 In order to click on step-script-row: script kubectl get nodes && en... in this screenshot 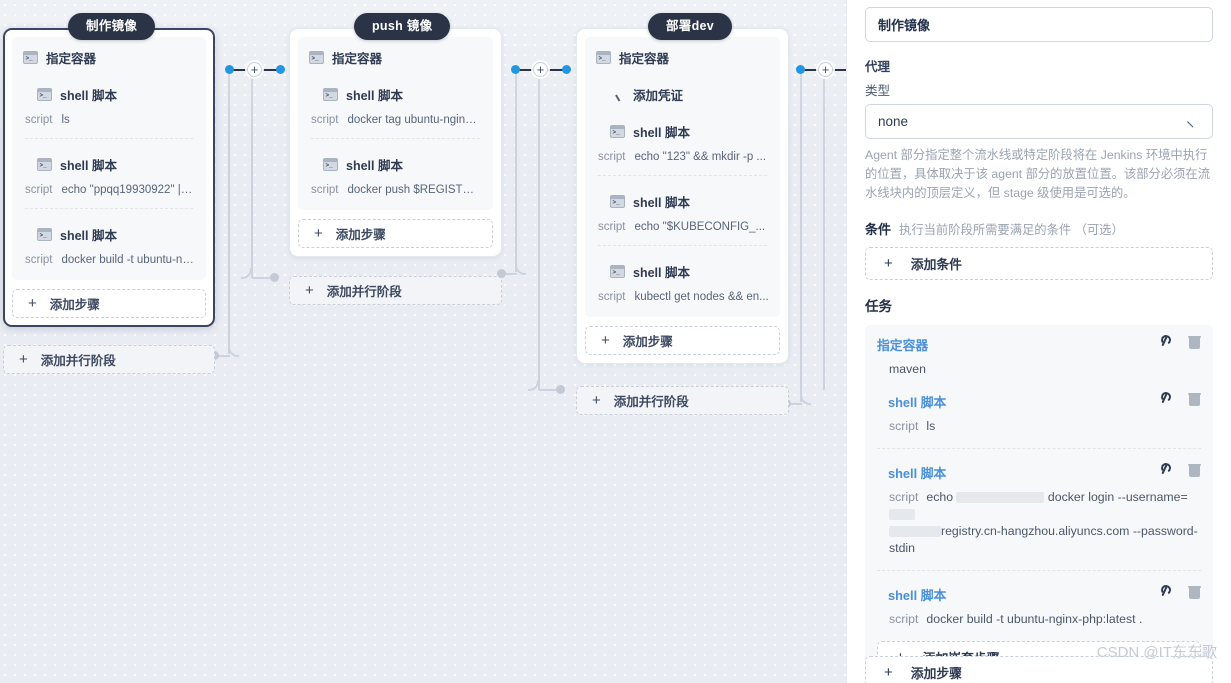, I will do `click(682, 292)`.